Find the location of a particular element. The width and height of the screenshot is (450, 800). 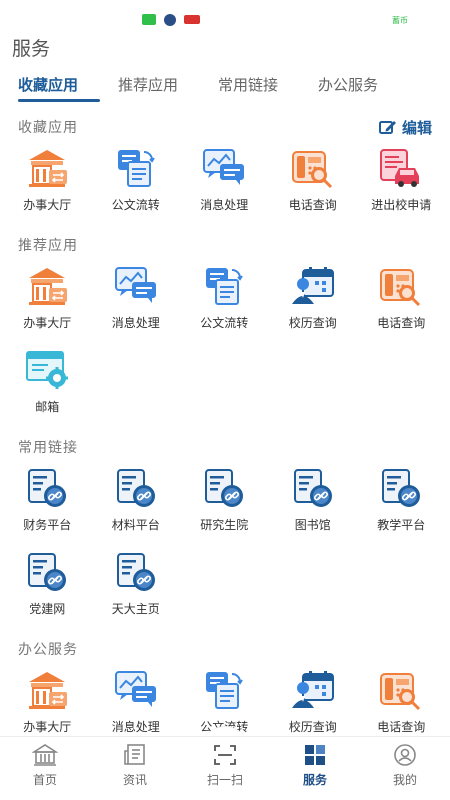

app-item-recommended-0: 办事大厅 is located at coordinates (47, 304).